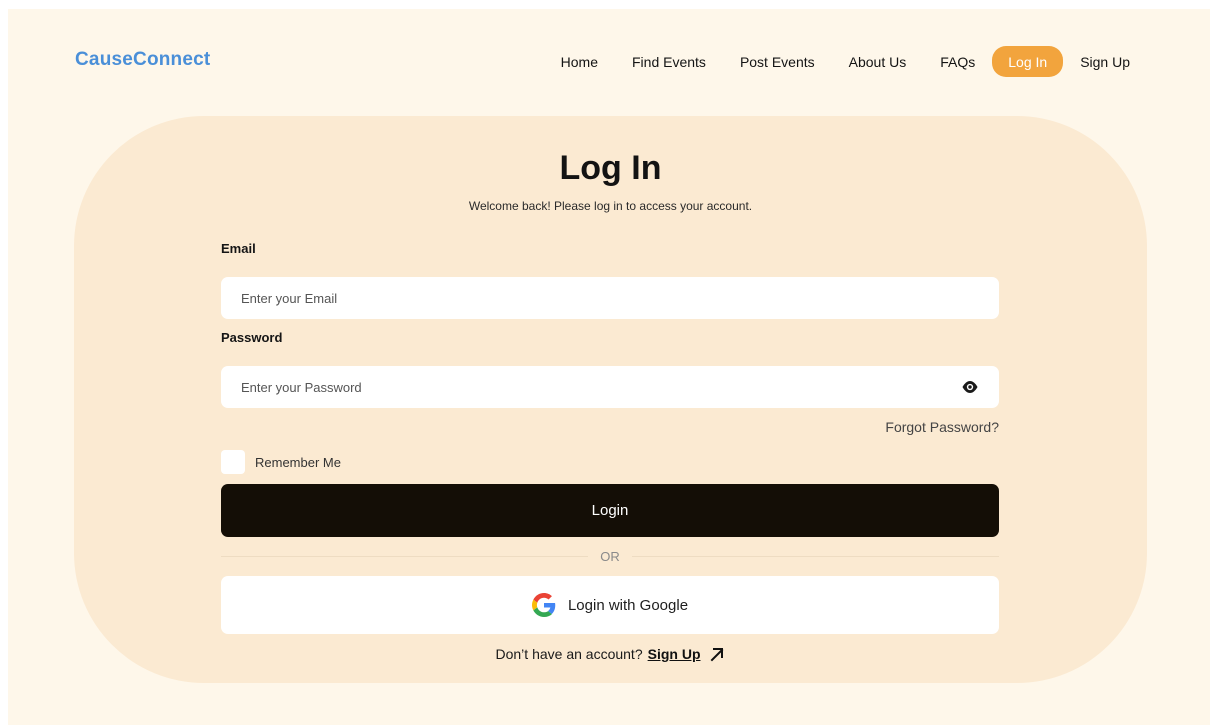  I want to click on nav-home: Home, so click(579, 62).